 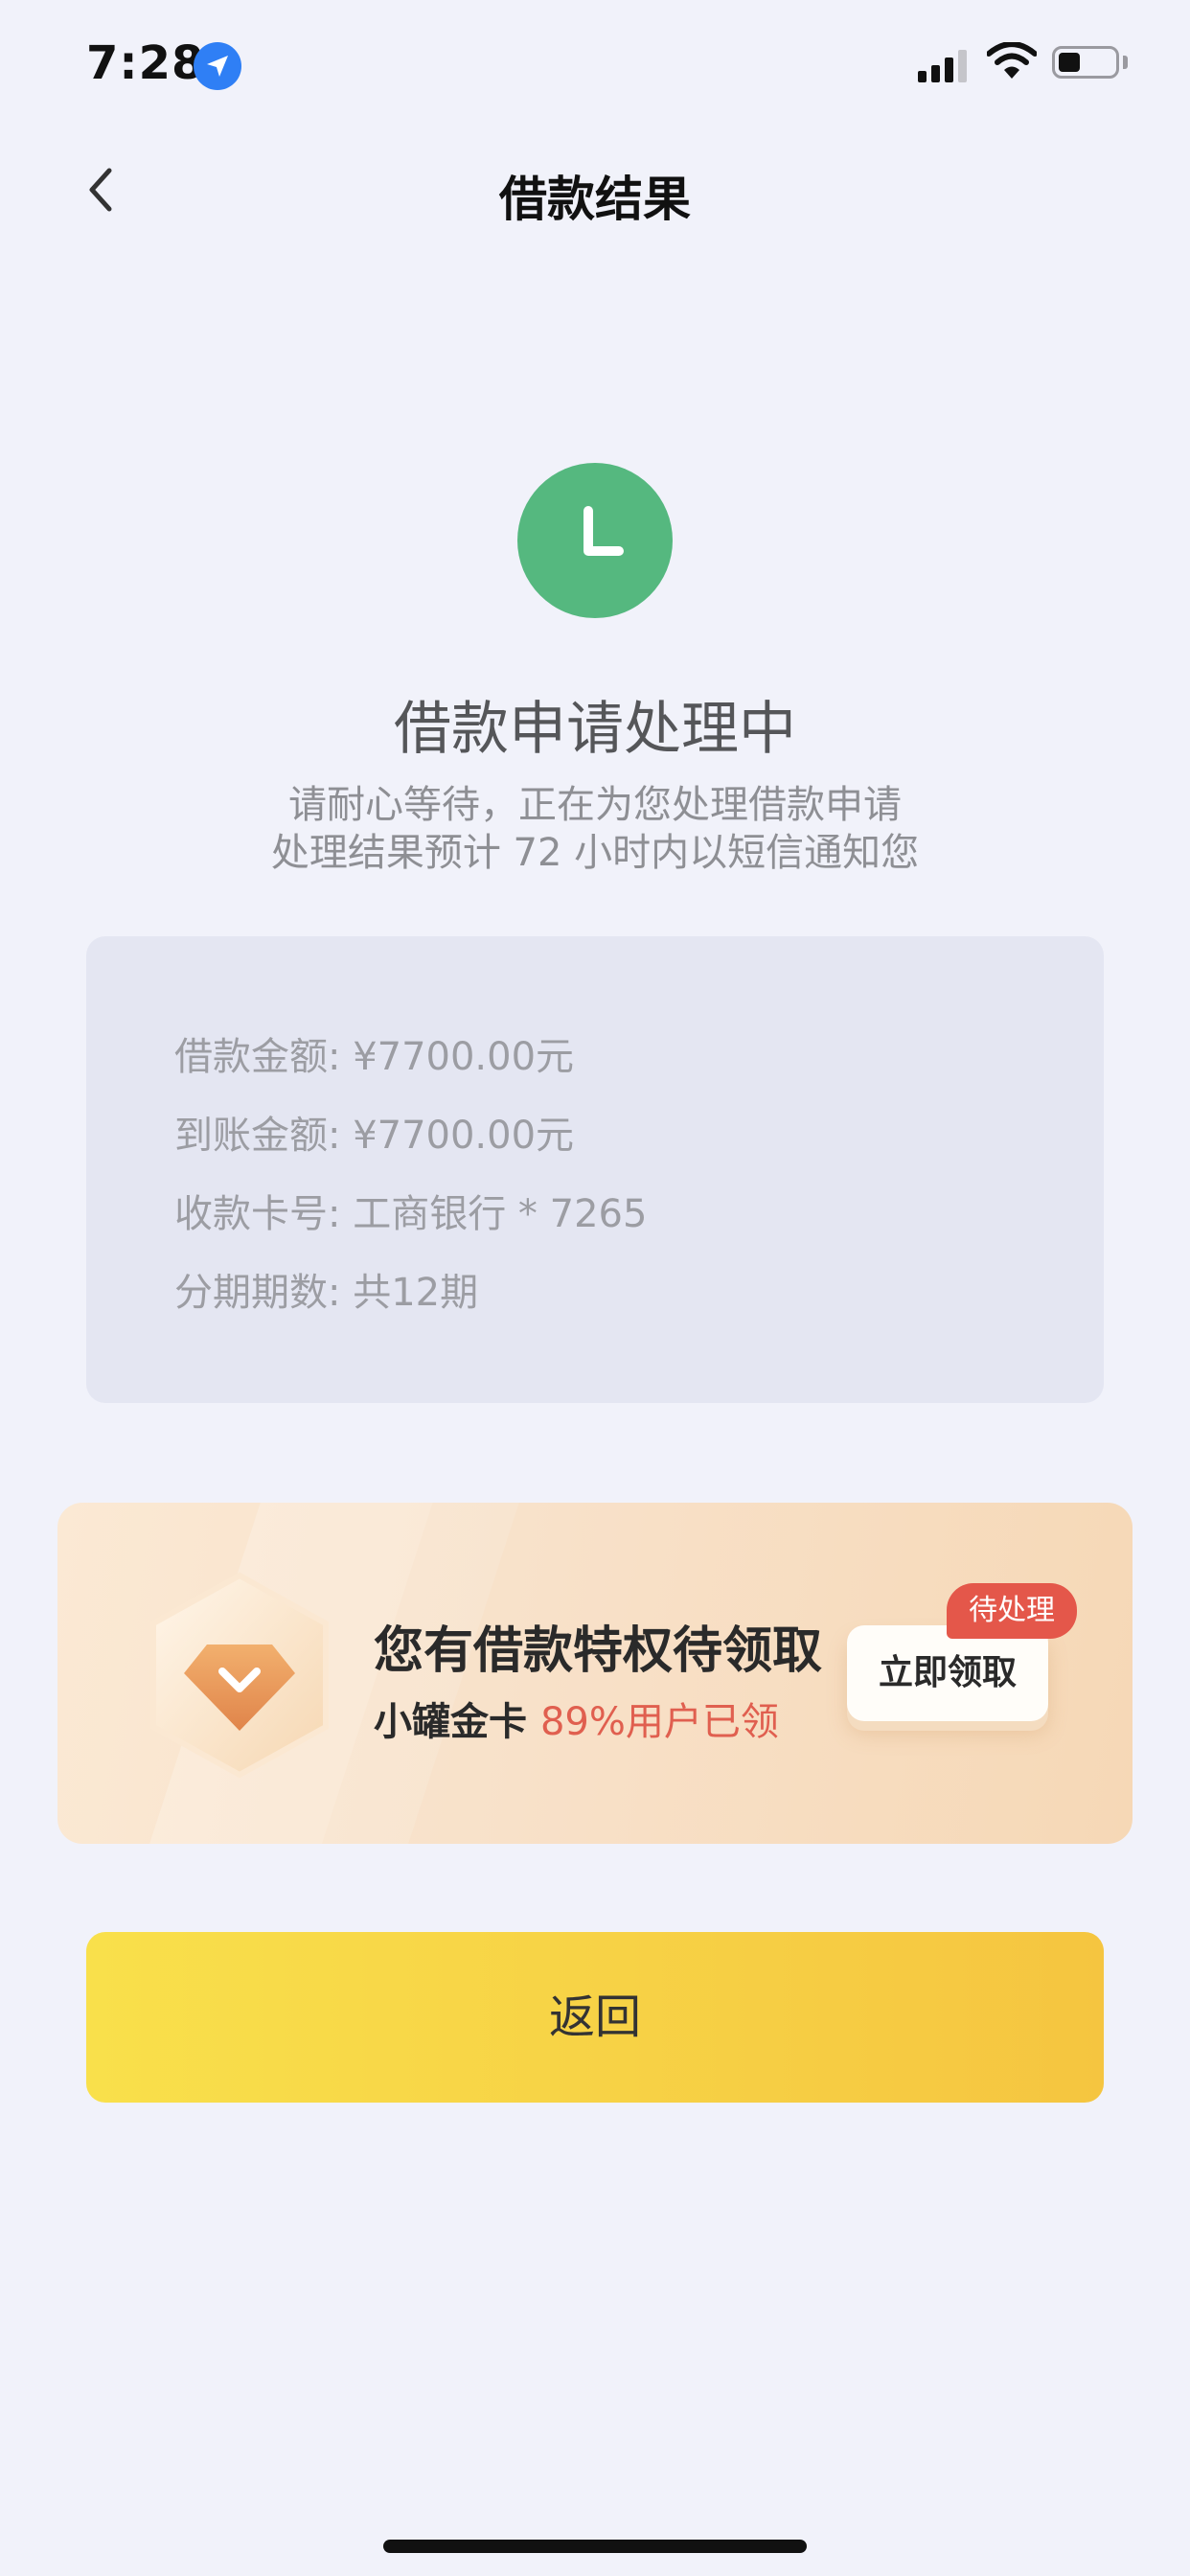 I want to click on page-title: 借款结果, so click(x=595, y=199).